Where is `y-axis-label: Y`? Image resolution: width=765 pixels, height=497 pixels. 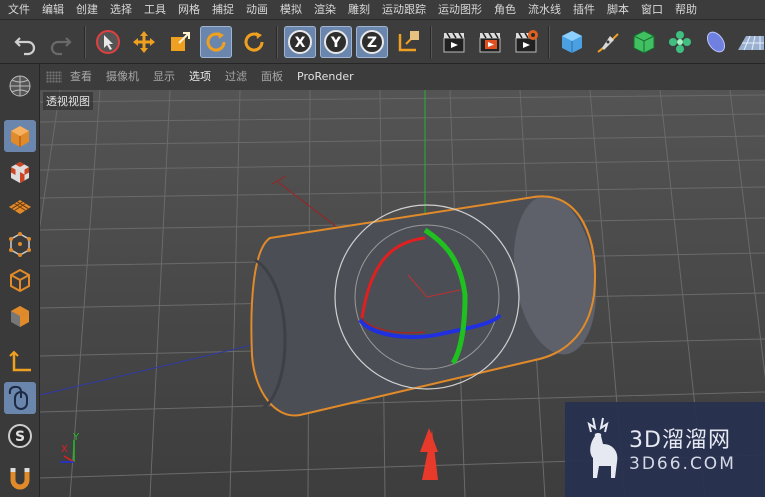
y-axis-label: Y is located at coordinates (336, 43).